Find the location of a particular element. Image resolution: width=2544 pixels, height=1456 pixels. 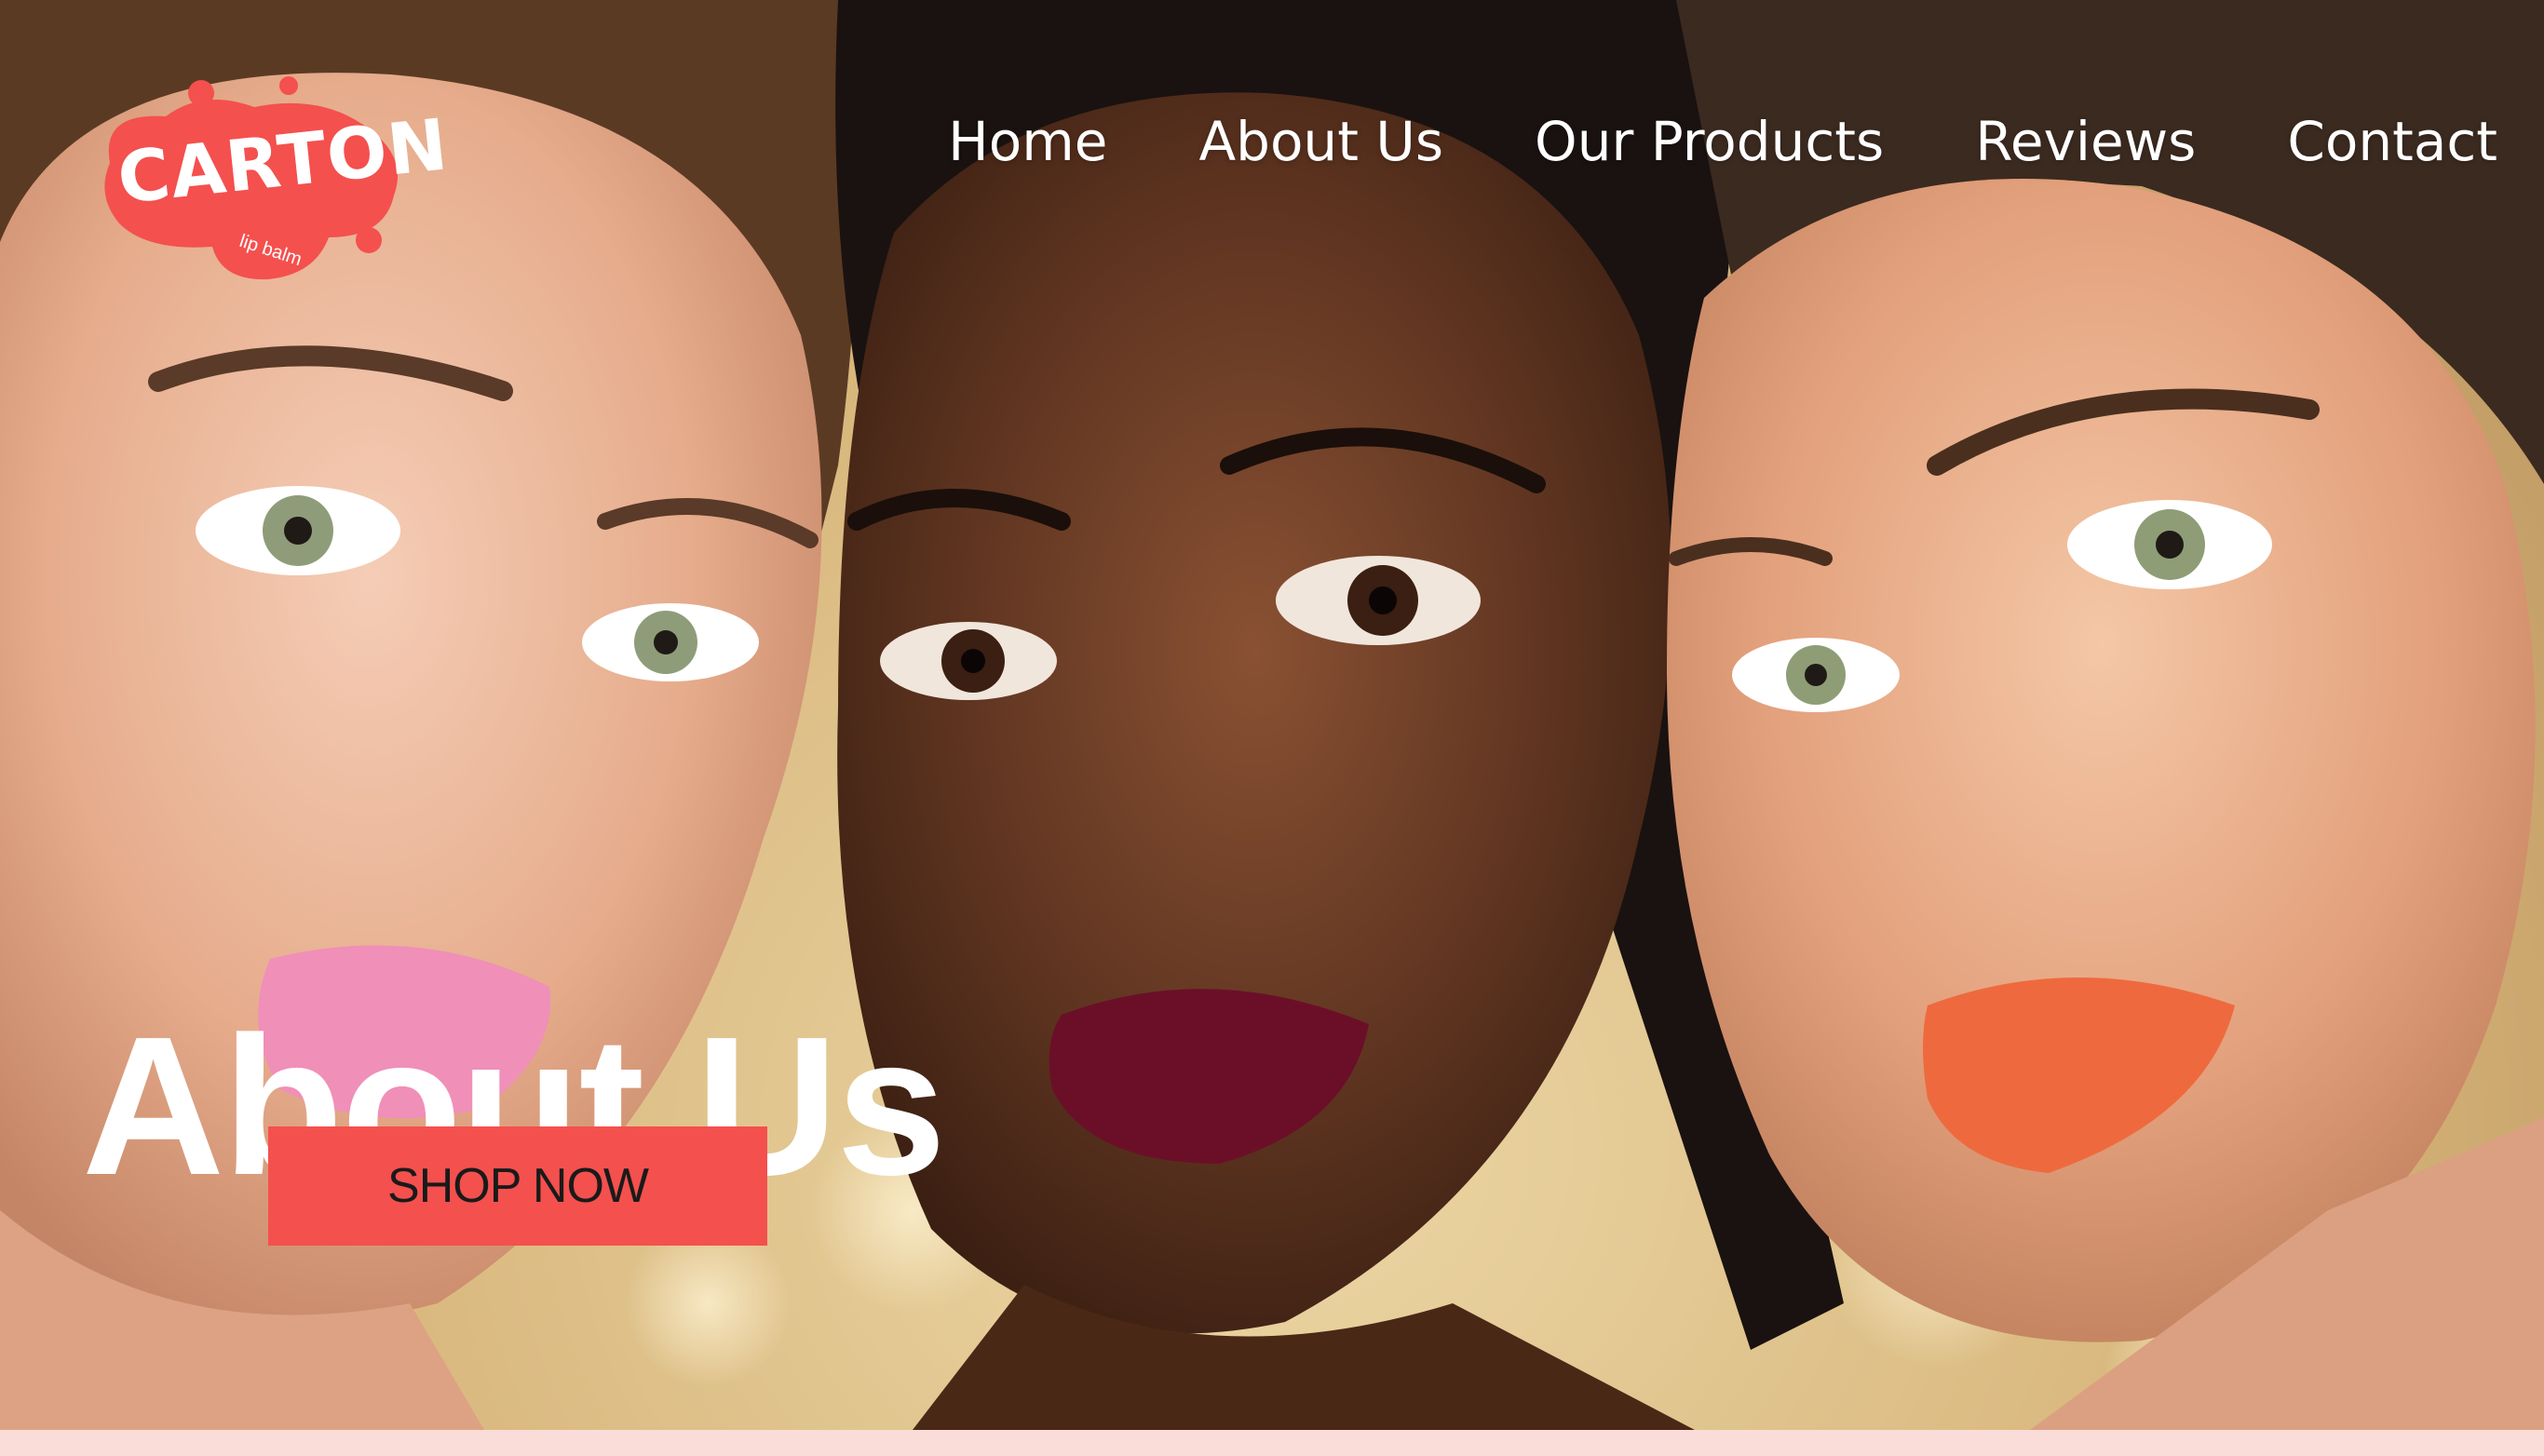

shop-now-button: SHOP NOW is located at coordinates (518, 1186).